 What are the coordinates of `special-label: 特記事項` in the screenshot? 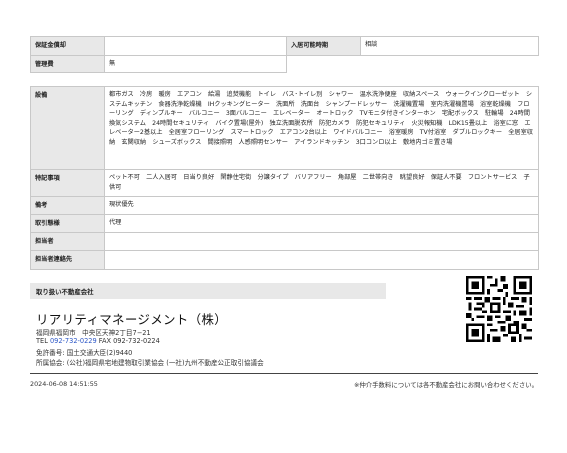 It's located at (68, 183).